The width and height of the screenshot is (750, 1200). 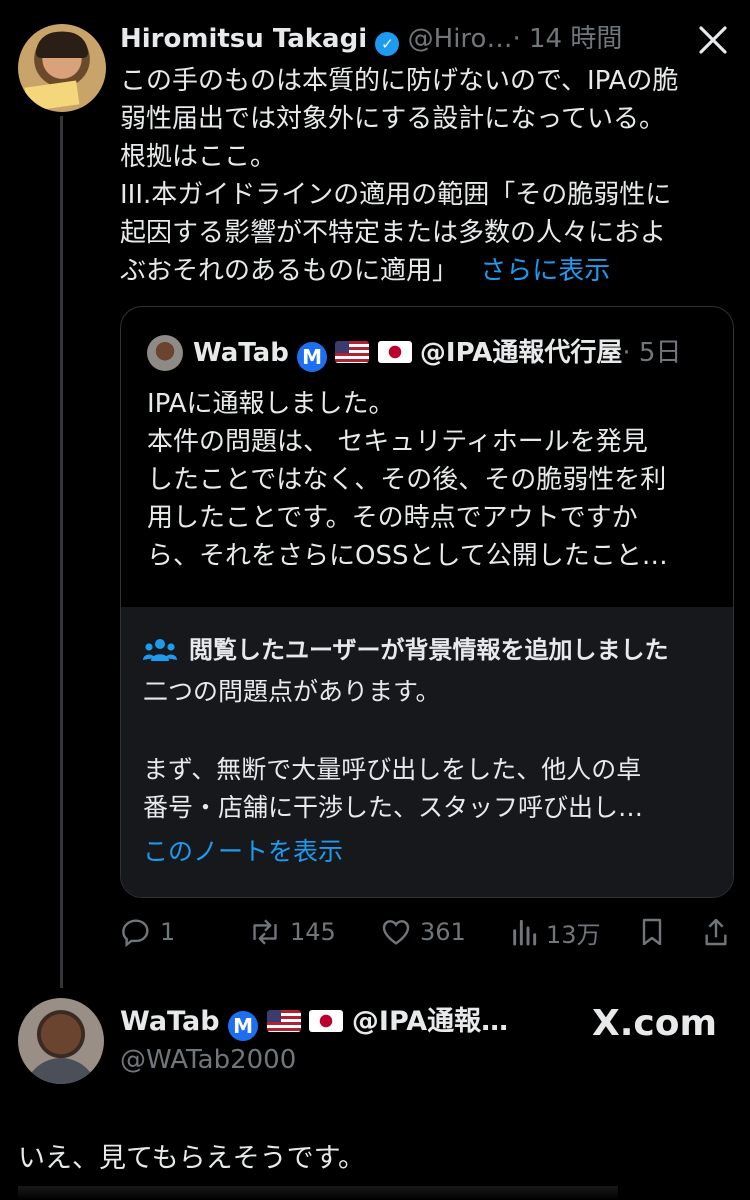 What do you see at coordinates (429, 650) in the screenshot?
I see `note-title: 閲覧したユーザーが背景情報を追加しました` at bounding box center [429, 650].